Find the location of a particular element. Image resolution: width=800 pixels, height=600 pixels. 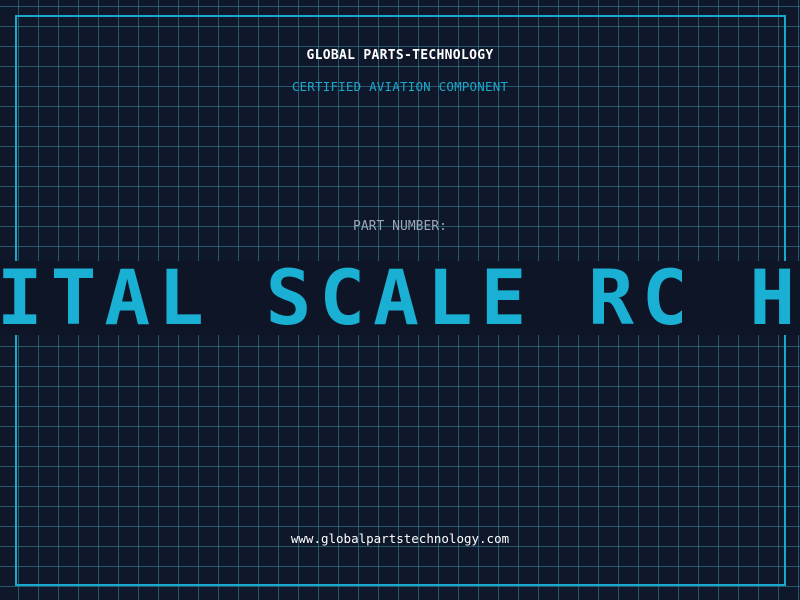

part-number-band: DIGITAL SCALE RC HELI is located at coordinates (400, 298).